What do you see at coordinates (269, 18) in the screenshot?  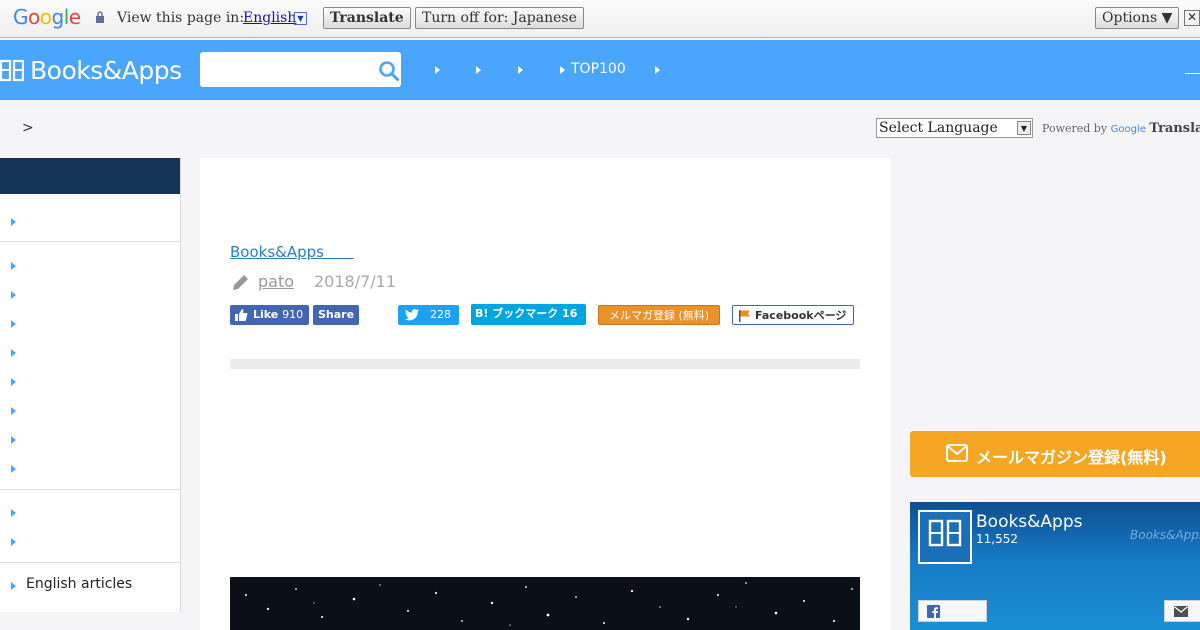 I see `language-link: English` at bounding box center [269, 18].